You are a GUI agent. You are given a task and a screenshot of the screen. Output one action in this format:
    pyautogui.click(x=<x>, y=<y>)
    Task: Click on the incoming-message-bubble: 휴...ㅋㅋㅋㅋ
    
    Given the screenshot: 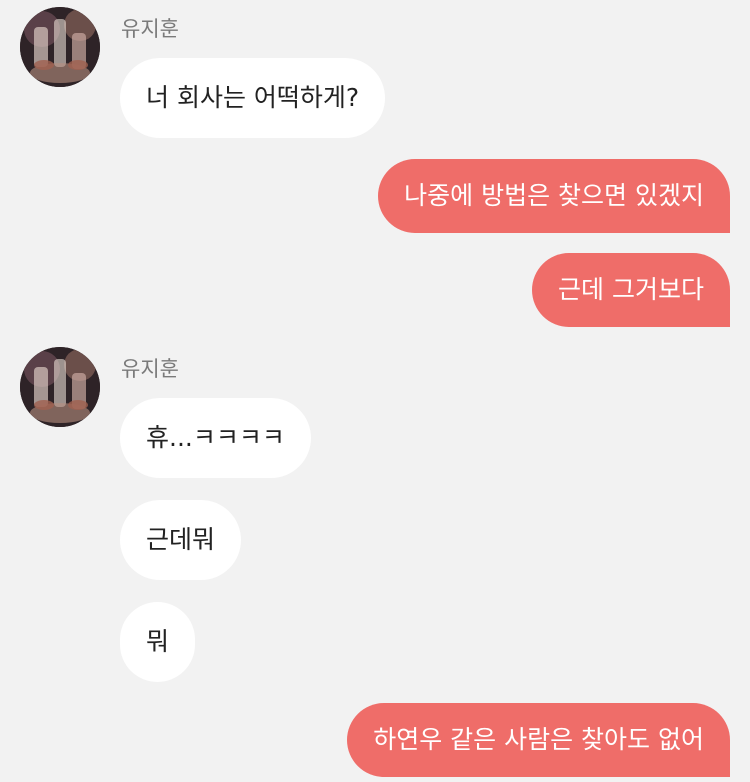 What is the action you would take?
    pyautogui.click(x=215, y=438)
    